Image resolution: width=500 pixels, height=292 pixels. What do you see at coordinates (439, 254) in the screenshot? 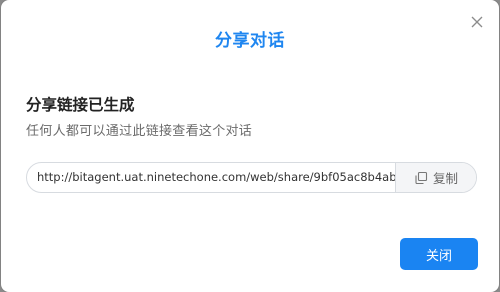
I see `close-button: 关闭` at bounding box center [439, 254].